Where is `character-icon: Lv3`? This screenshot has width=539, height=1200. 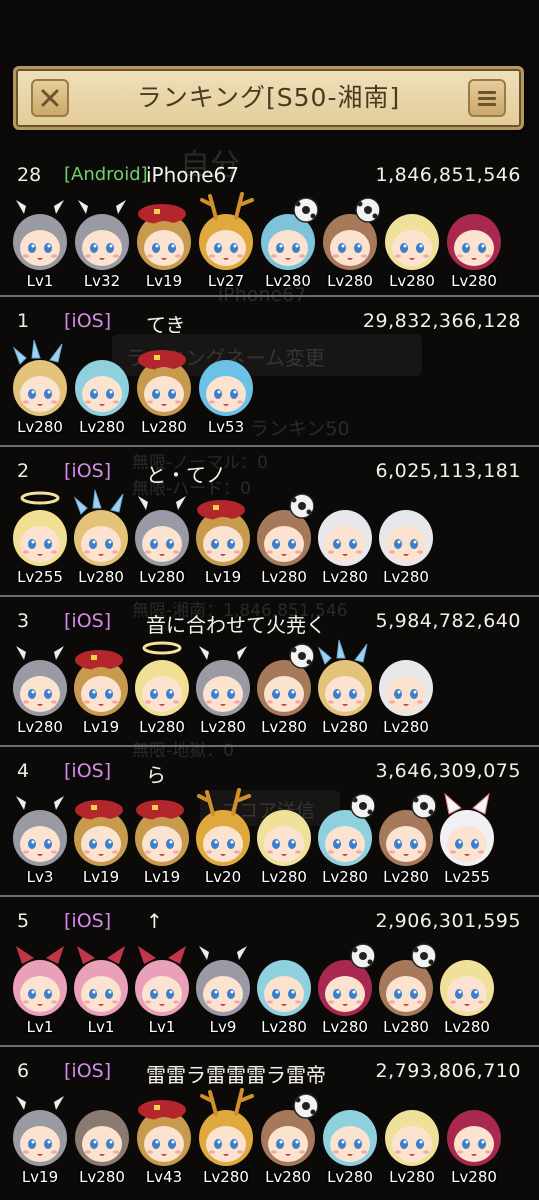
character-icon: Lv3 is located at coordinates (40, 838).